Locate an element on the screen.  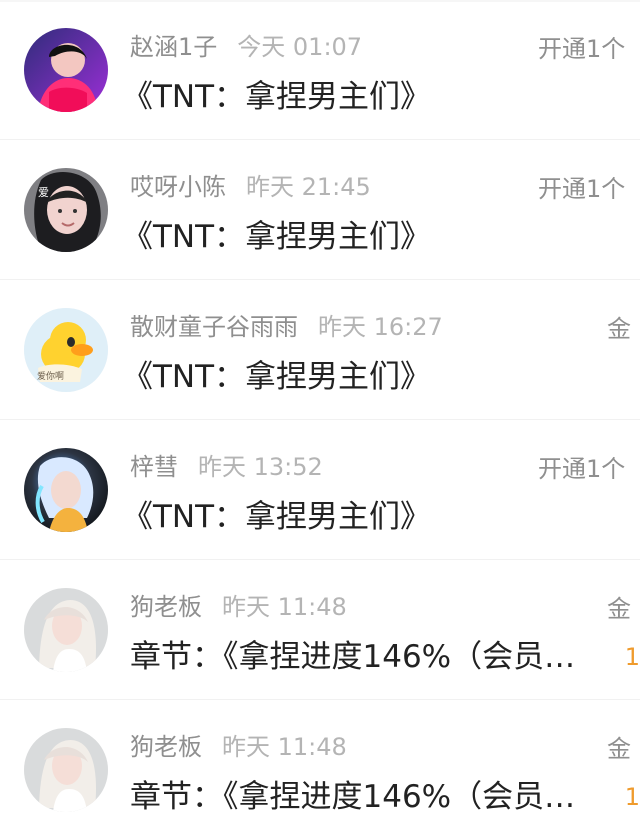
avatar-icon: 爱 is located at coordinates (66, 210).